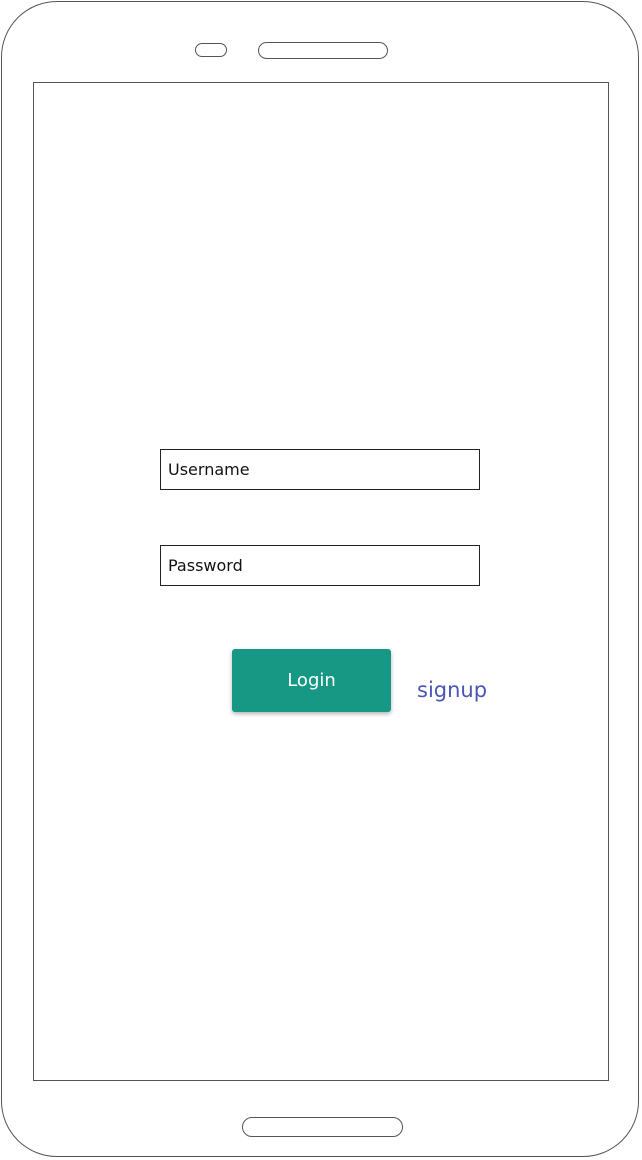 The height and width of the screenshot is (1160, 642). I want to click on signup-link: signup, so click(452, 690).